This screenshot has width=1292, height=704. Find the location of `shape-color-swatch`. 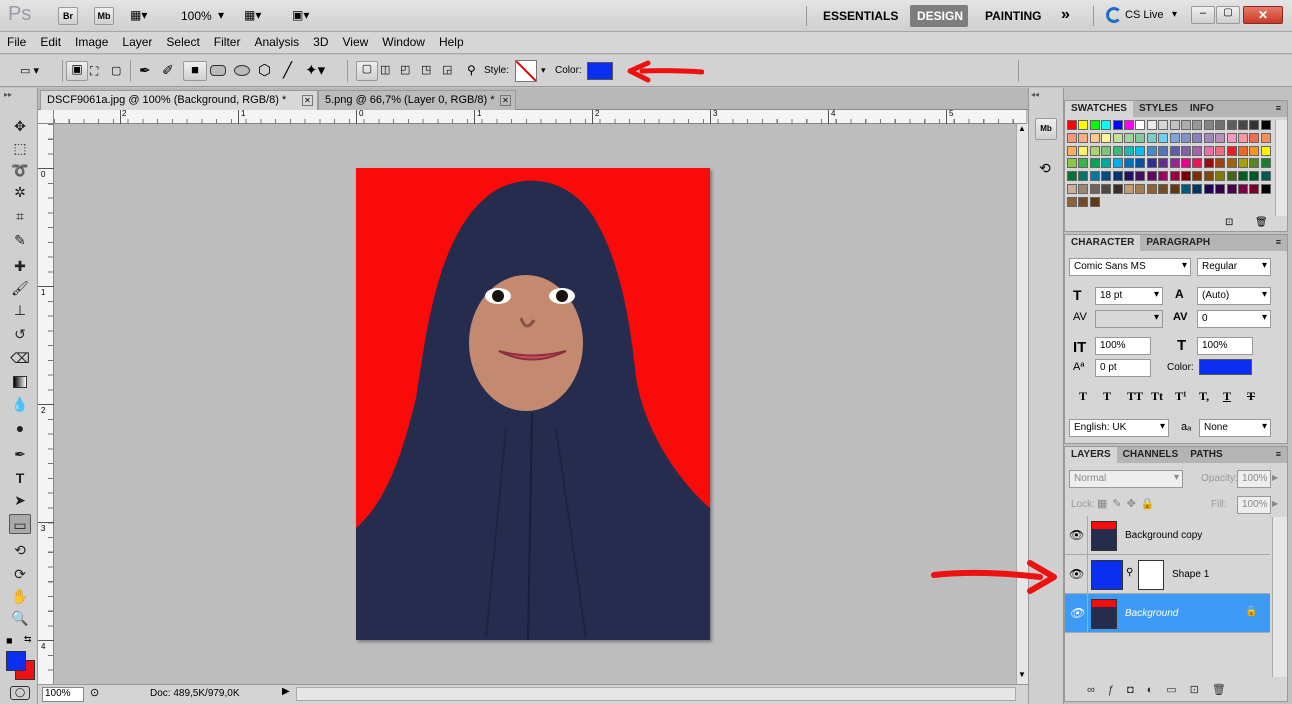

shape-color-swatch is located at coordinates (600, 71).